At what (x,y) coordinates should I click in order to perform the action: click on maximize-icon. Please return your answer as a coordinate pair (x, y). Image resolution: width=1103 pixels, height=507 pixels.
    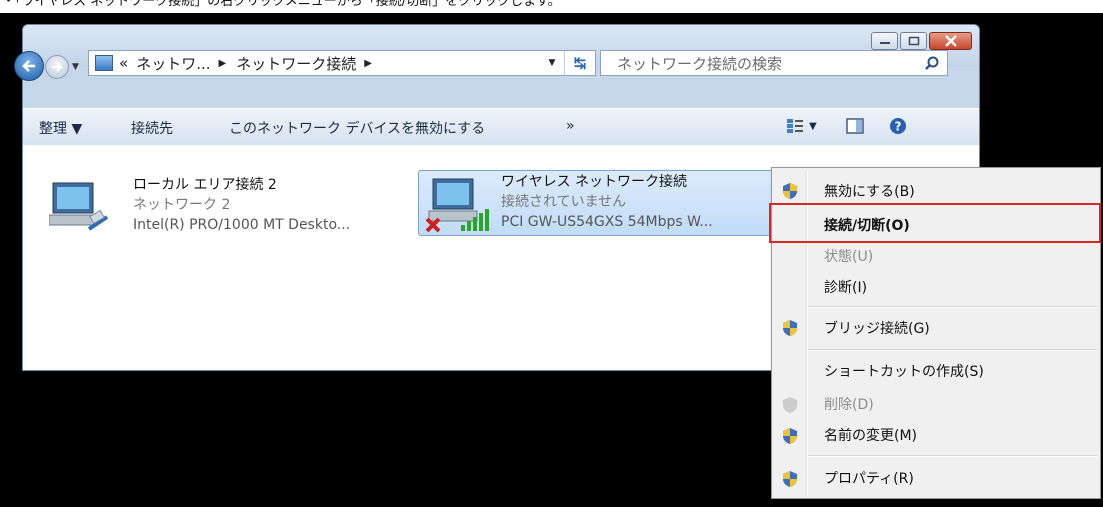
    Looking at the image, I should click on (913, 41).